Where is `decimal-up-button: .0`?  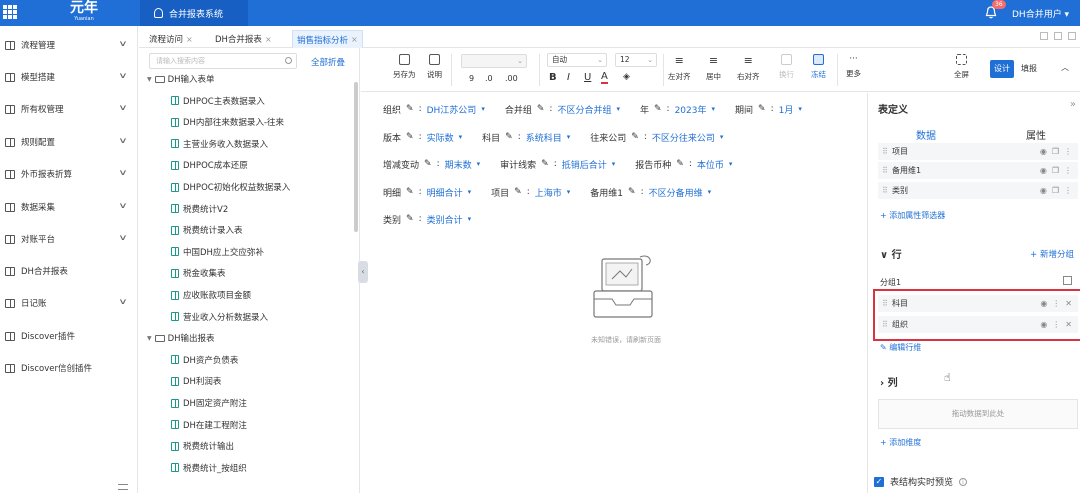 decimal-up-button: .0 is located at coordinates (489, 78).